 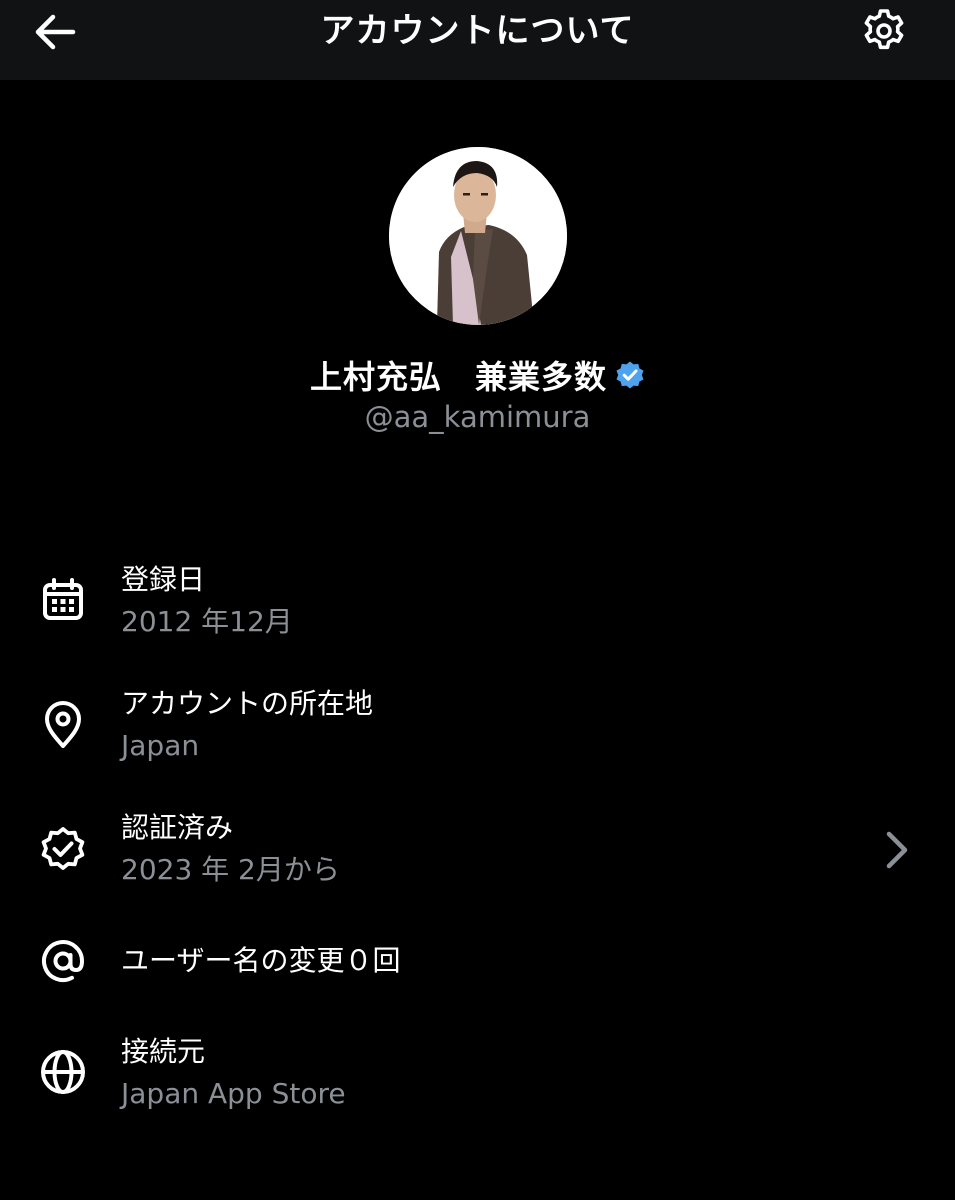 I want to click on settings-button, so click(x=884, y=31).